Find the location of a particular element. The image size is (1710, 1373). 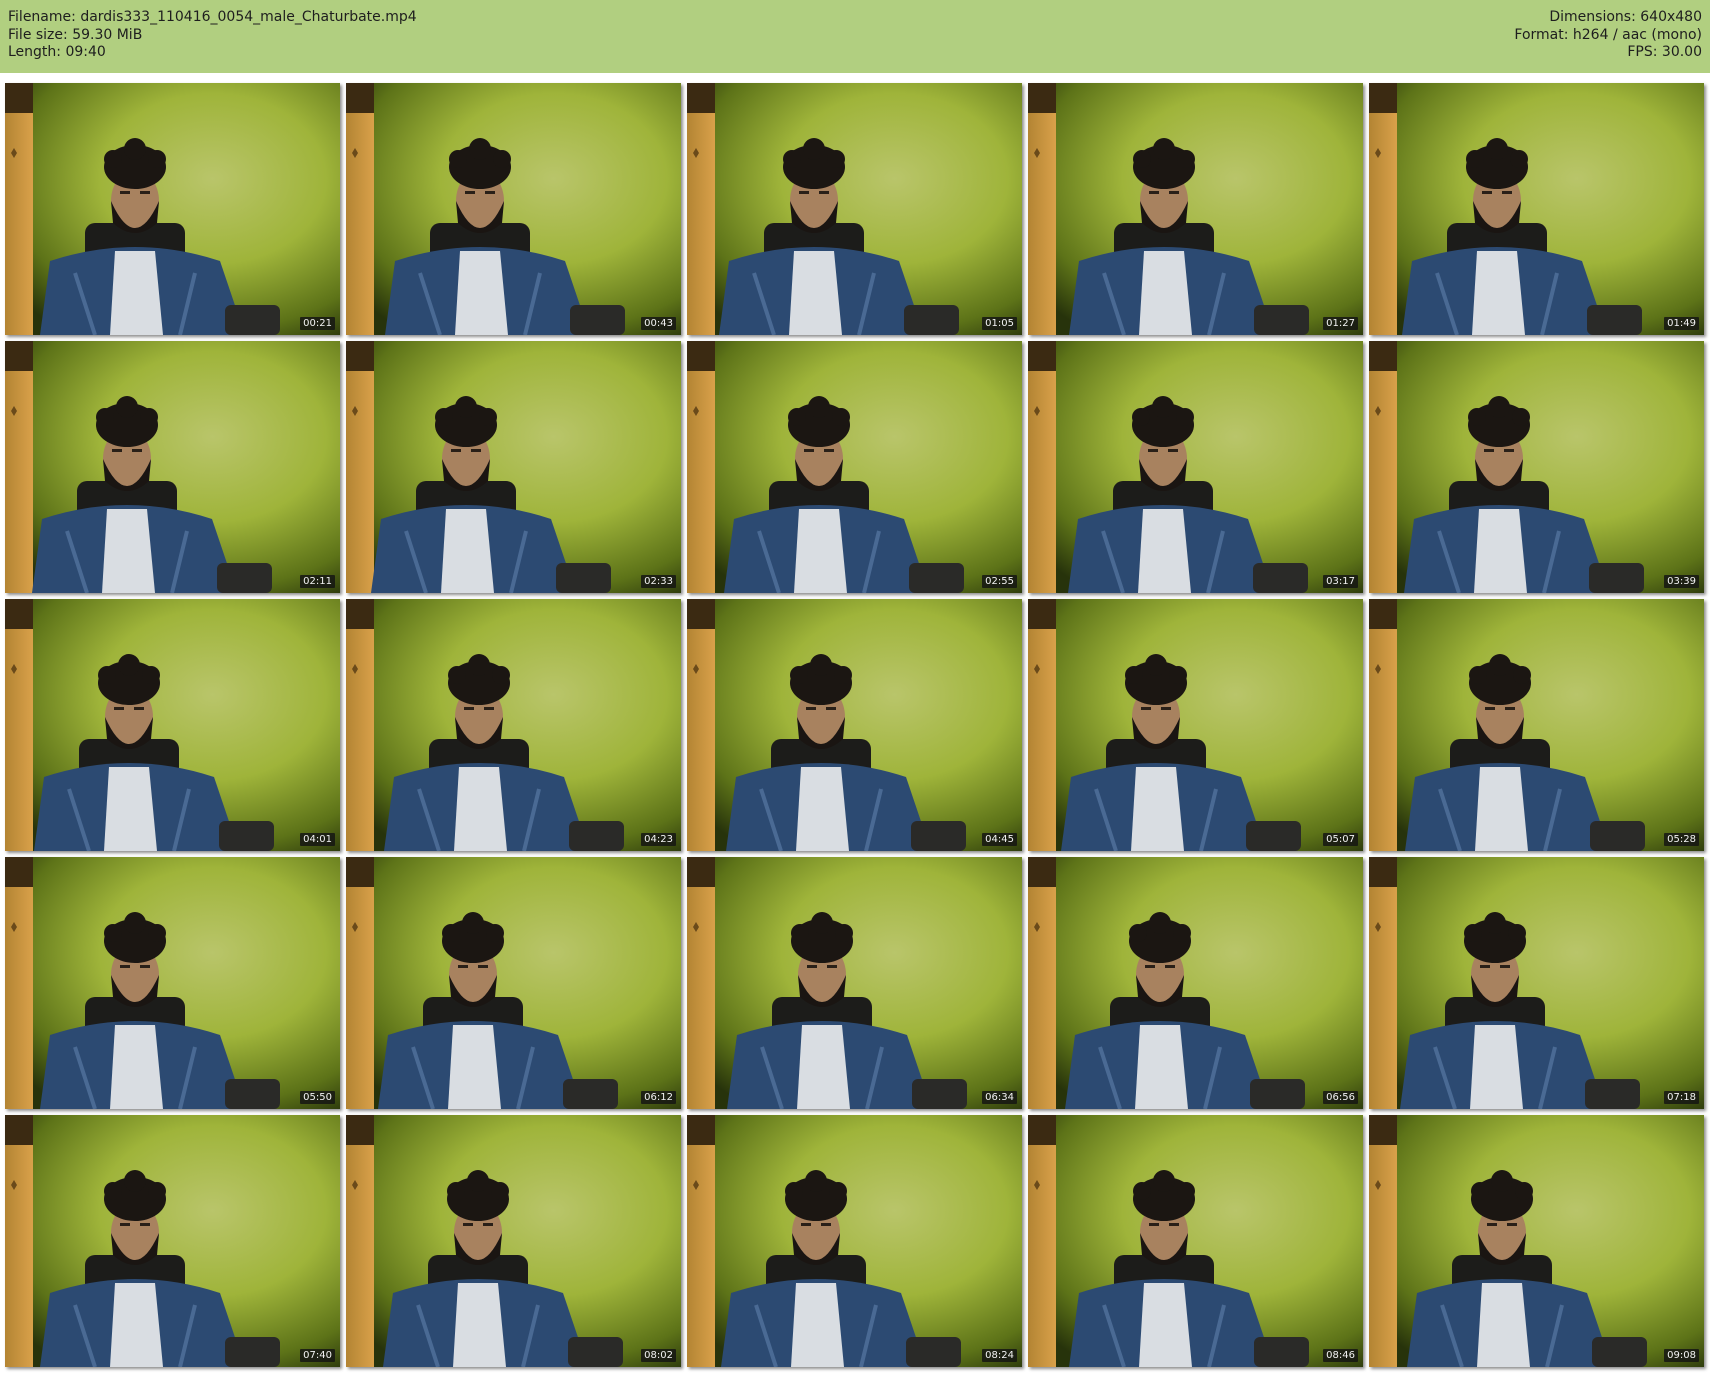

video-thumbnail: 01:05 is located at coordinates (854, 209).